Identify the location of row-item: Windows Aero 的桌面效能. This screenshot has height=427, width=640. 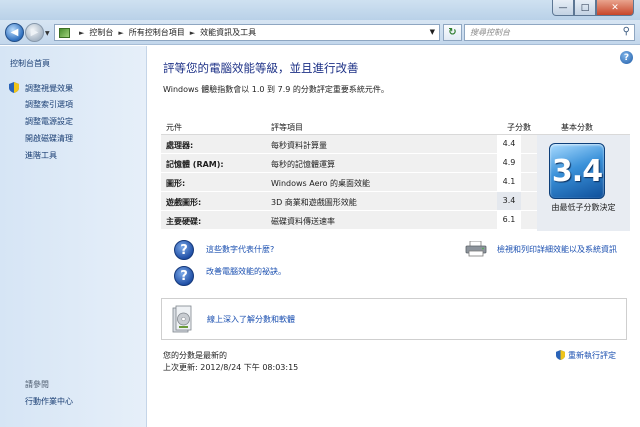
(321, 183).